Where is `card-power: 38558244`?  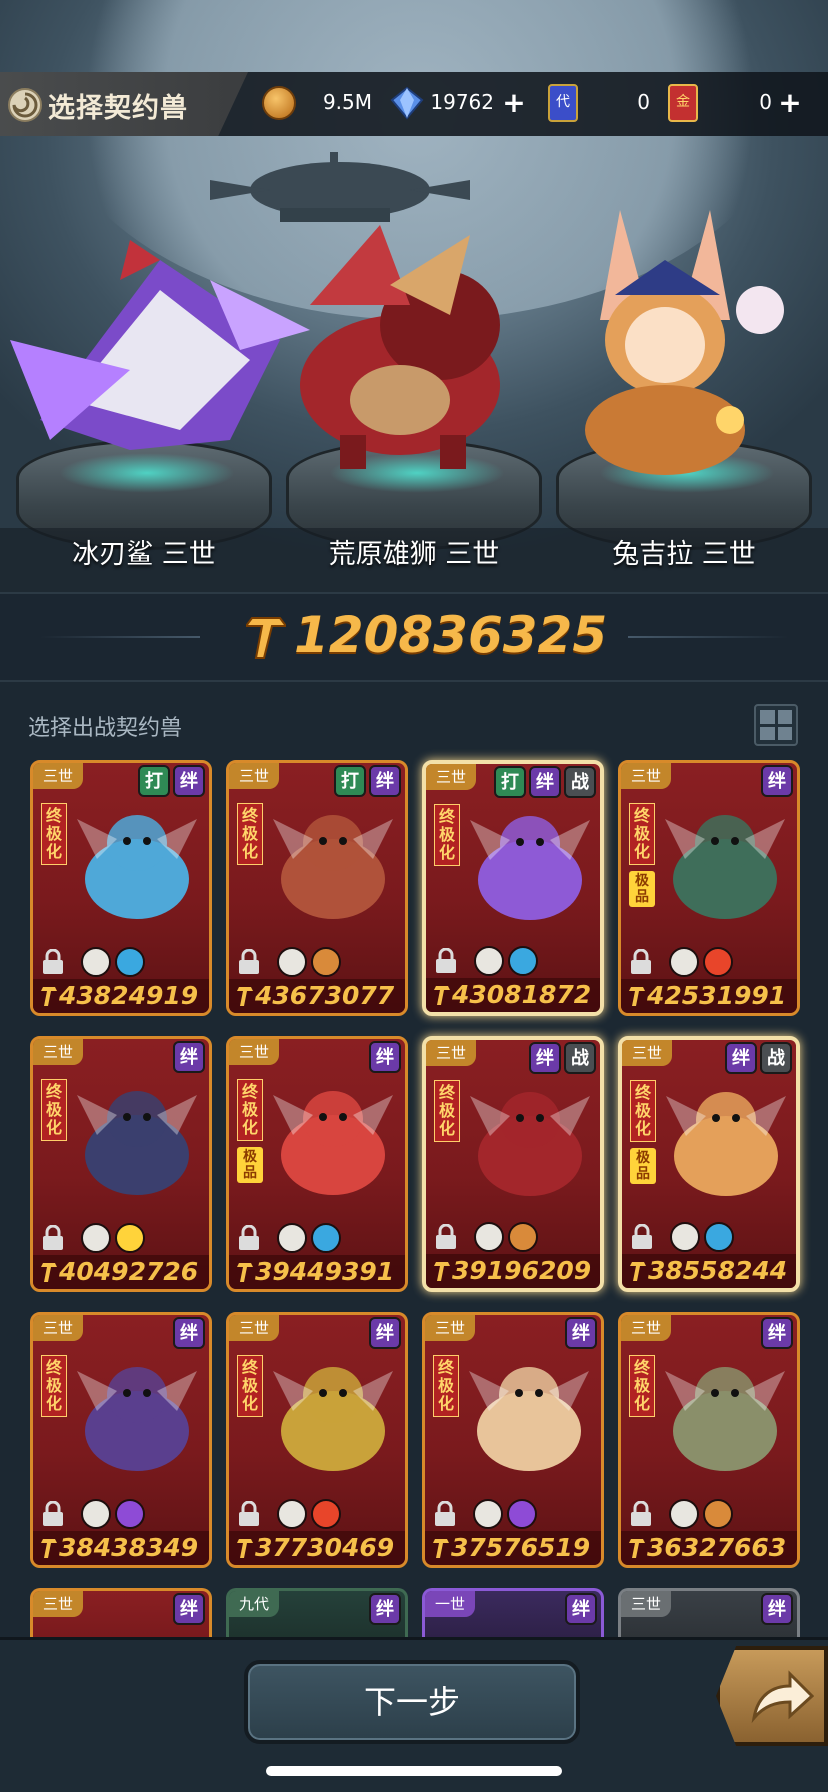 card-power: 38558244 is located at coordinates (709, 1271).